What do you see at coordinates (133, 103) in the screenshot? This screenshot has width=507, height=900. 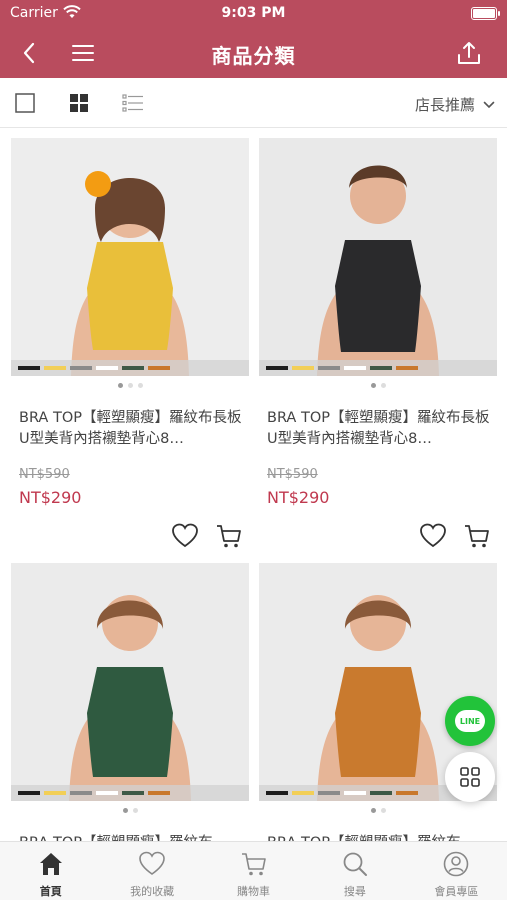 I see `list-view-icon` at bounding box center [133, 103].